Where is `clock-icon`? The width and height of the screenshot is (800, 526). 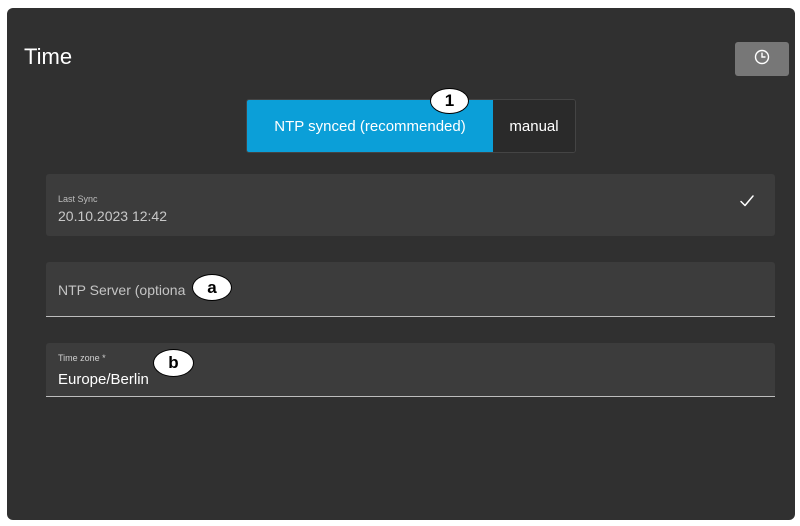
clock-icon is located at coordinates (762, 59).